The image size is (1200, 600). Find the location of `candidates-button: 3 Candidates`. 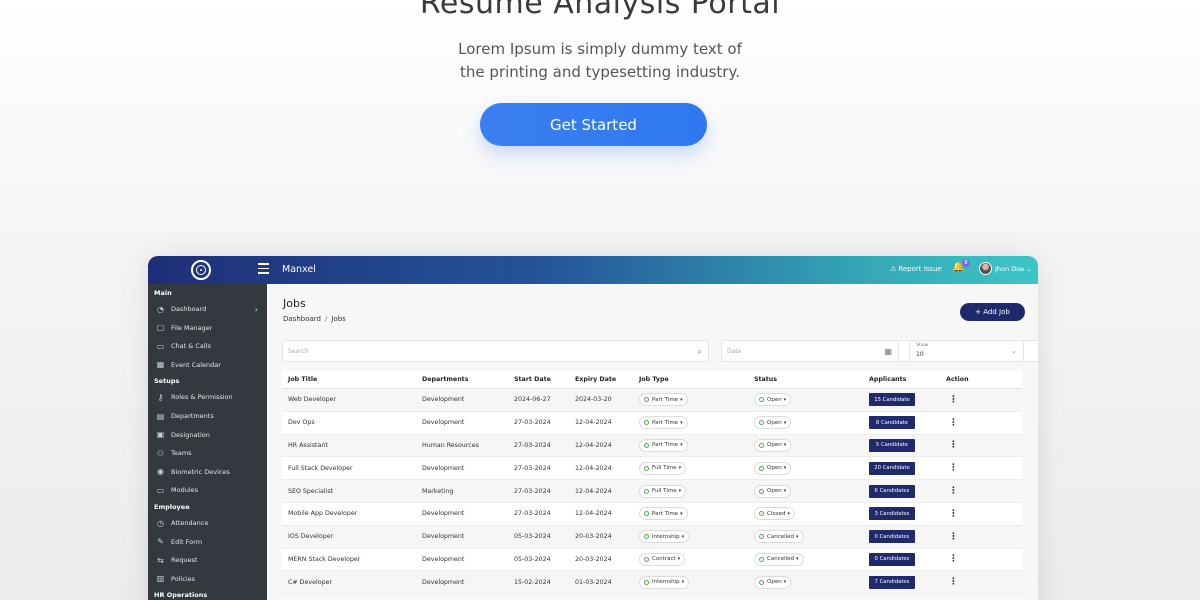

candidates-button: 3 Candidates is located at coordinates (892, 514).